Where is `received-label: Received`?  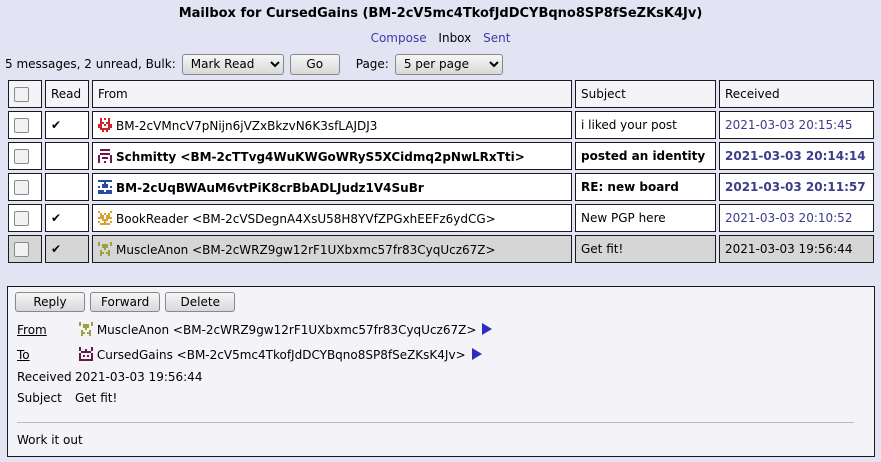 received-label: Received is located at coordinates (44, 377).